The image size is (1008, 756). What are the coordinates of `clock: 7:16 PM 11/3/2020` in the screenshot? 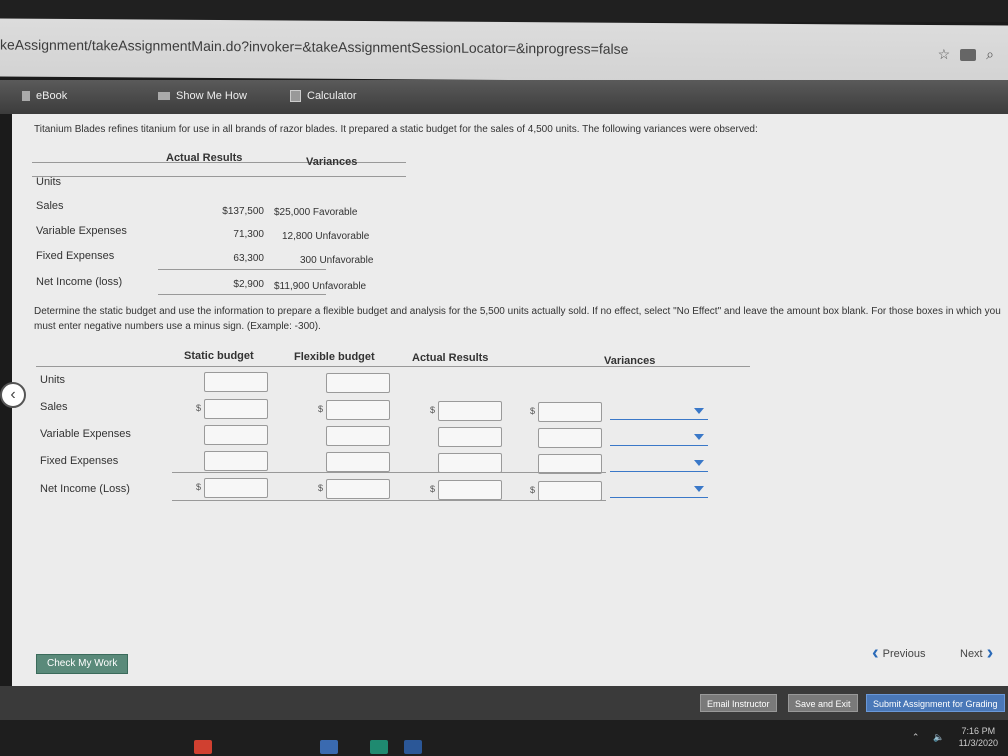 It's located at (978, 737).